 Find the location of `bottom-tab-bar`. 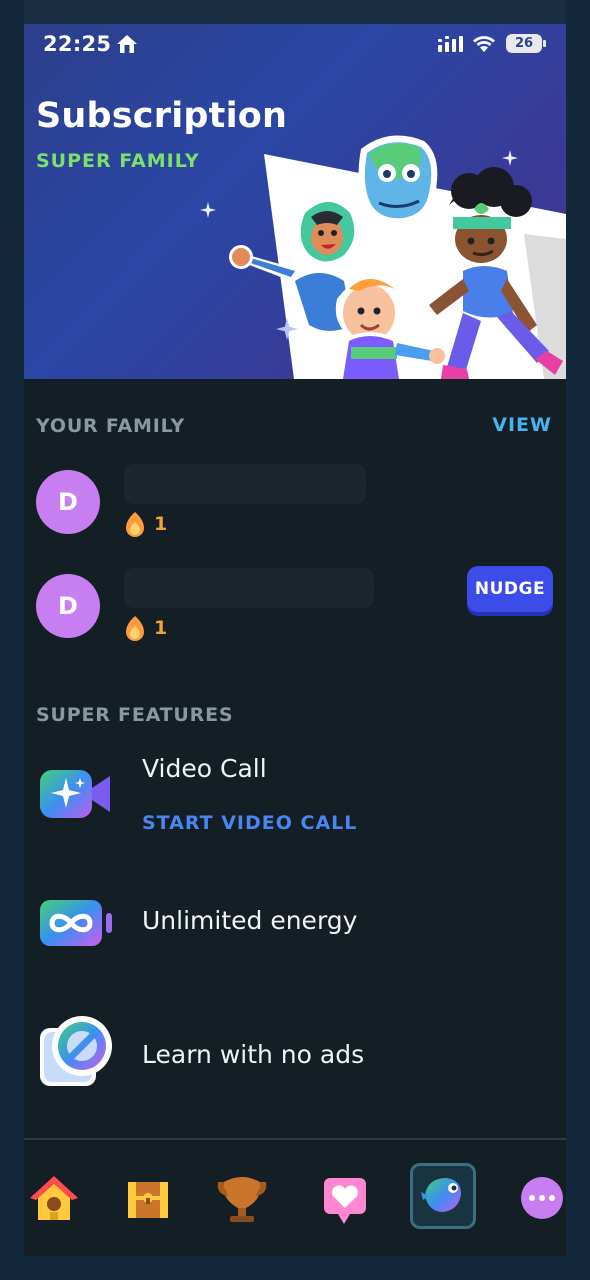

bottom-tab-bar is located at coordinates (295, 1197).